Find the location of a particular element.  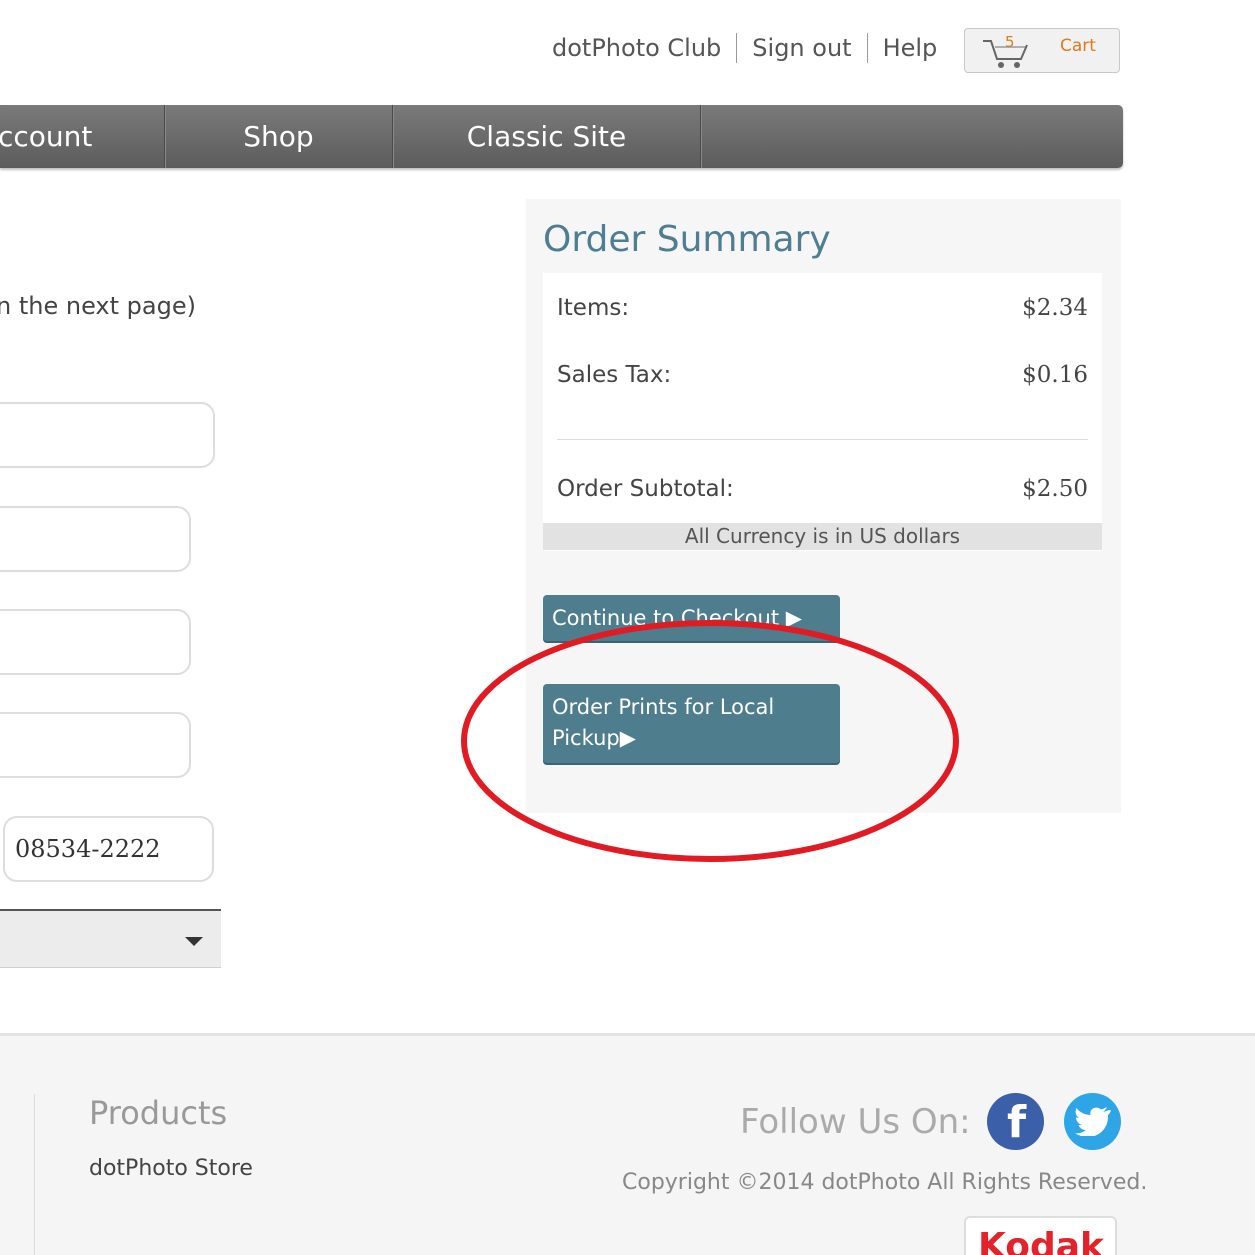

nav-classic-site: Classic Site is located at coordinates (547, 136).